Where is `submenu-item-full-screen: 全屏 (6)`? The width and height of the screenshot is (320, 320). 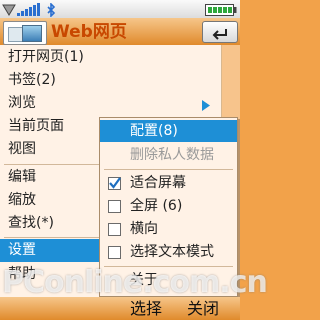 submenu-item-full-screen: 全屏 (6) is located at coordinates (168, 206).